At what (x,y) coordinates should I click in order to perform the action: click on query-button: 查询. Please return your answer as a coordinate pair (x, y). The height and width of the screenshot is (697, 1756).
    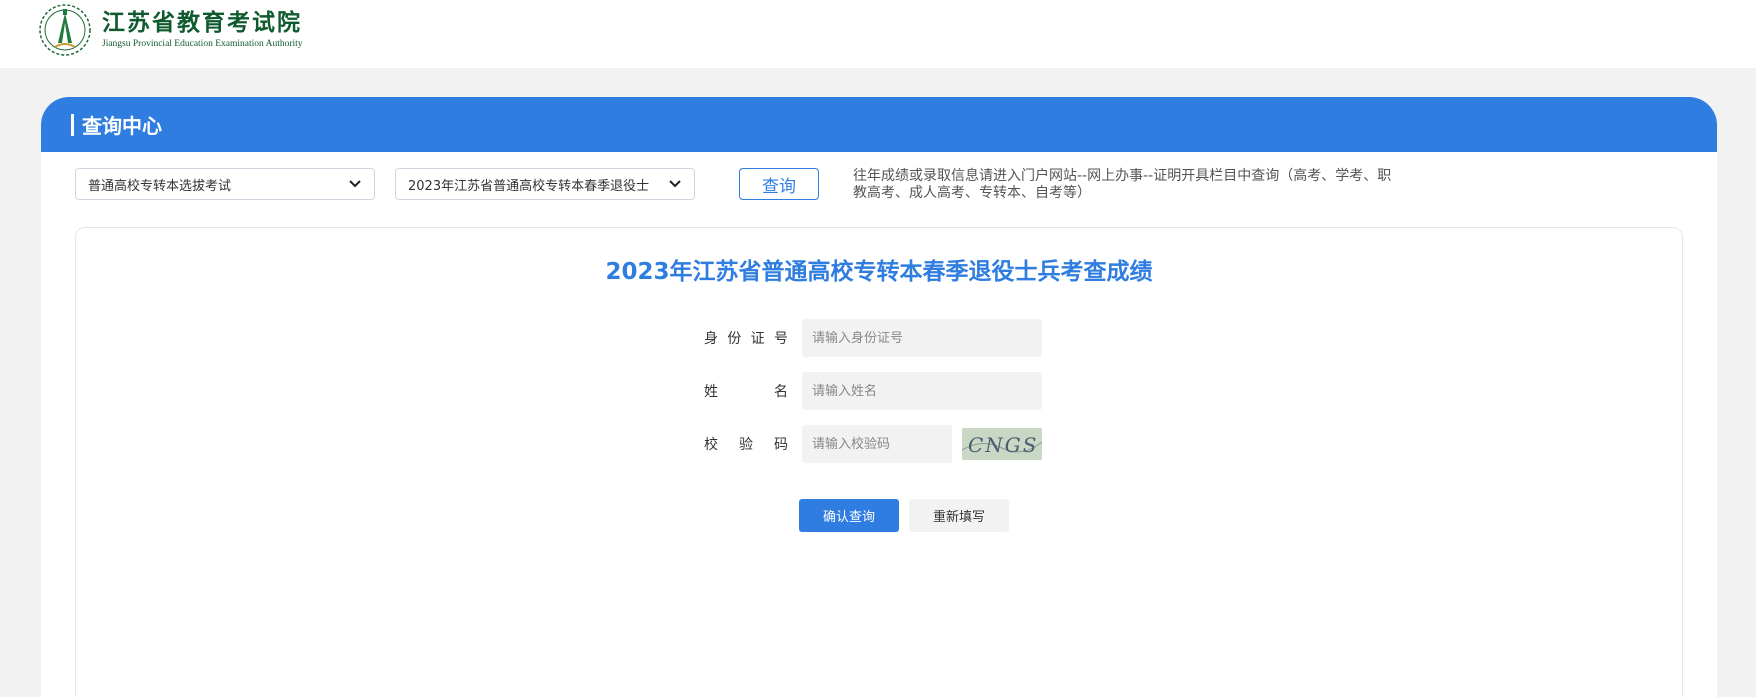
    Looking at the image, I should click on (779, 184).